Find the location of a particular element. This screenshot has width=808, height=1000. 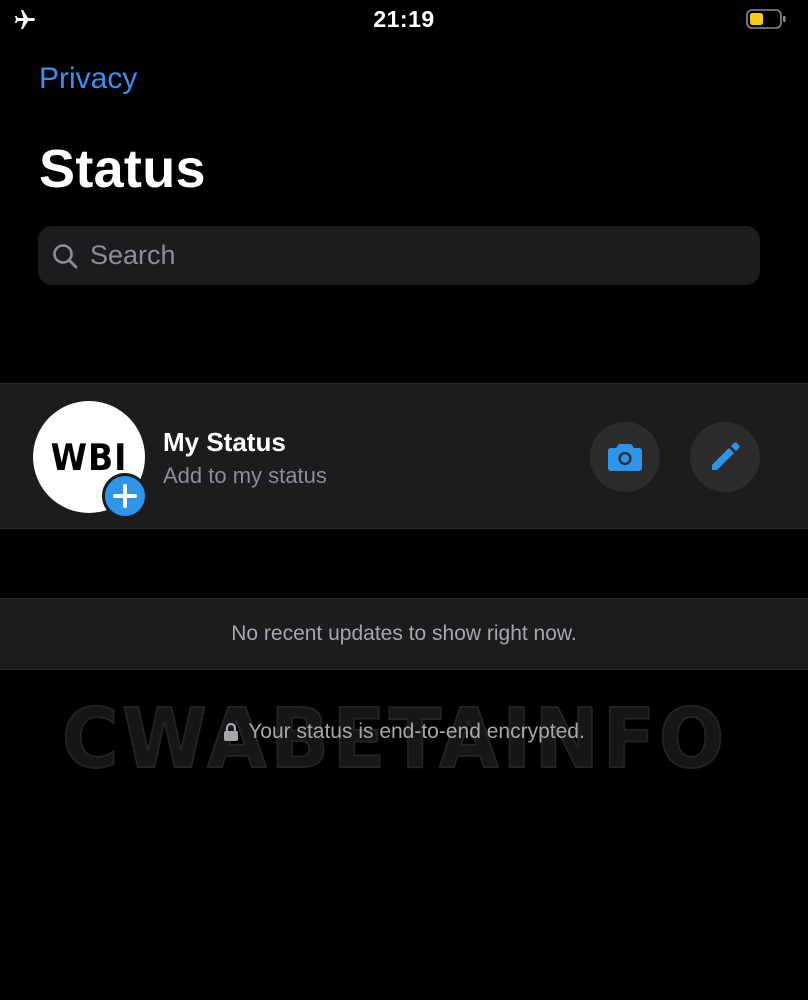

plus-icon is located at coordinates (125, 496).